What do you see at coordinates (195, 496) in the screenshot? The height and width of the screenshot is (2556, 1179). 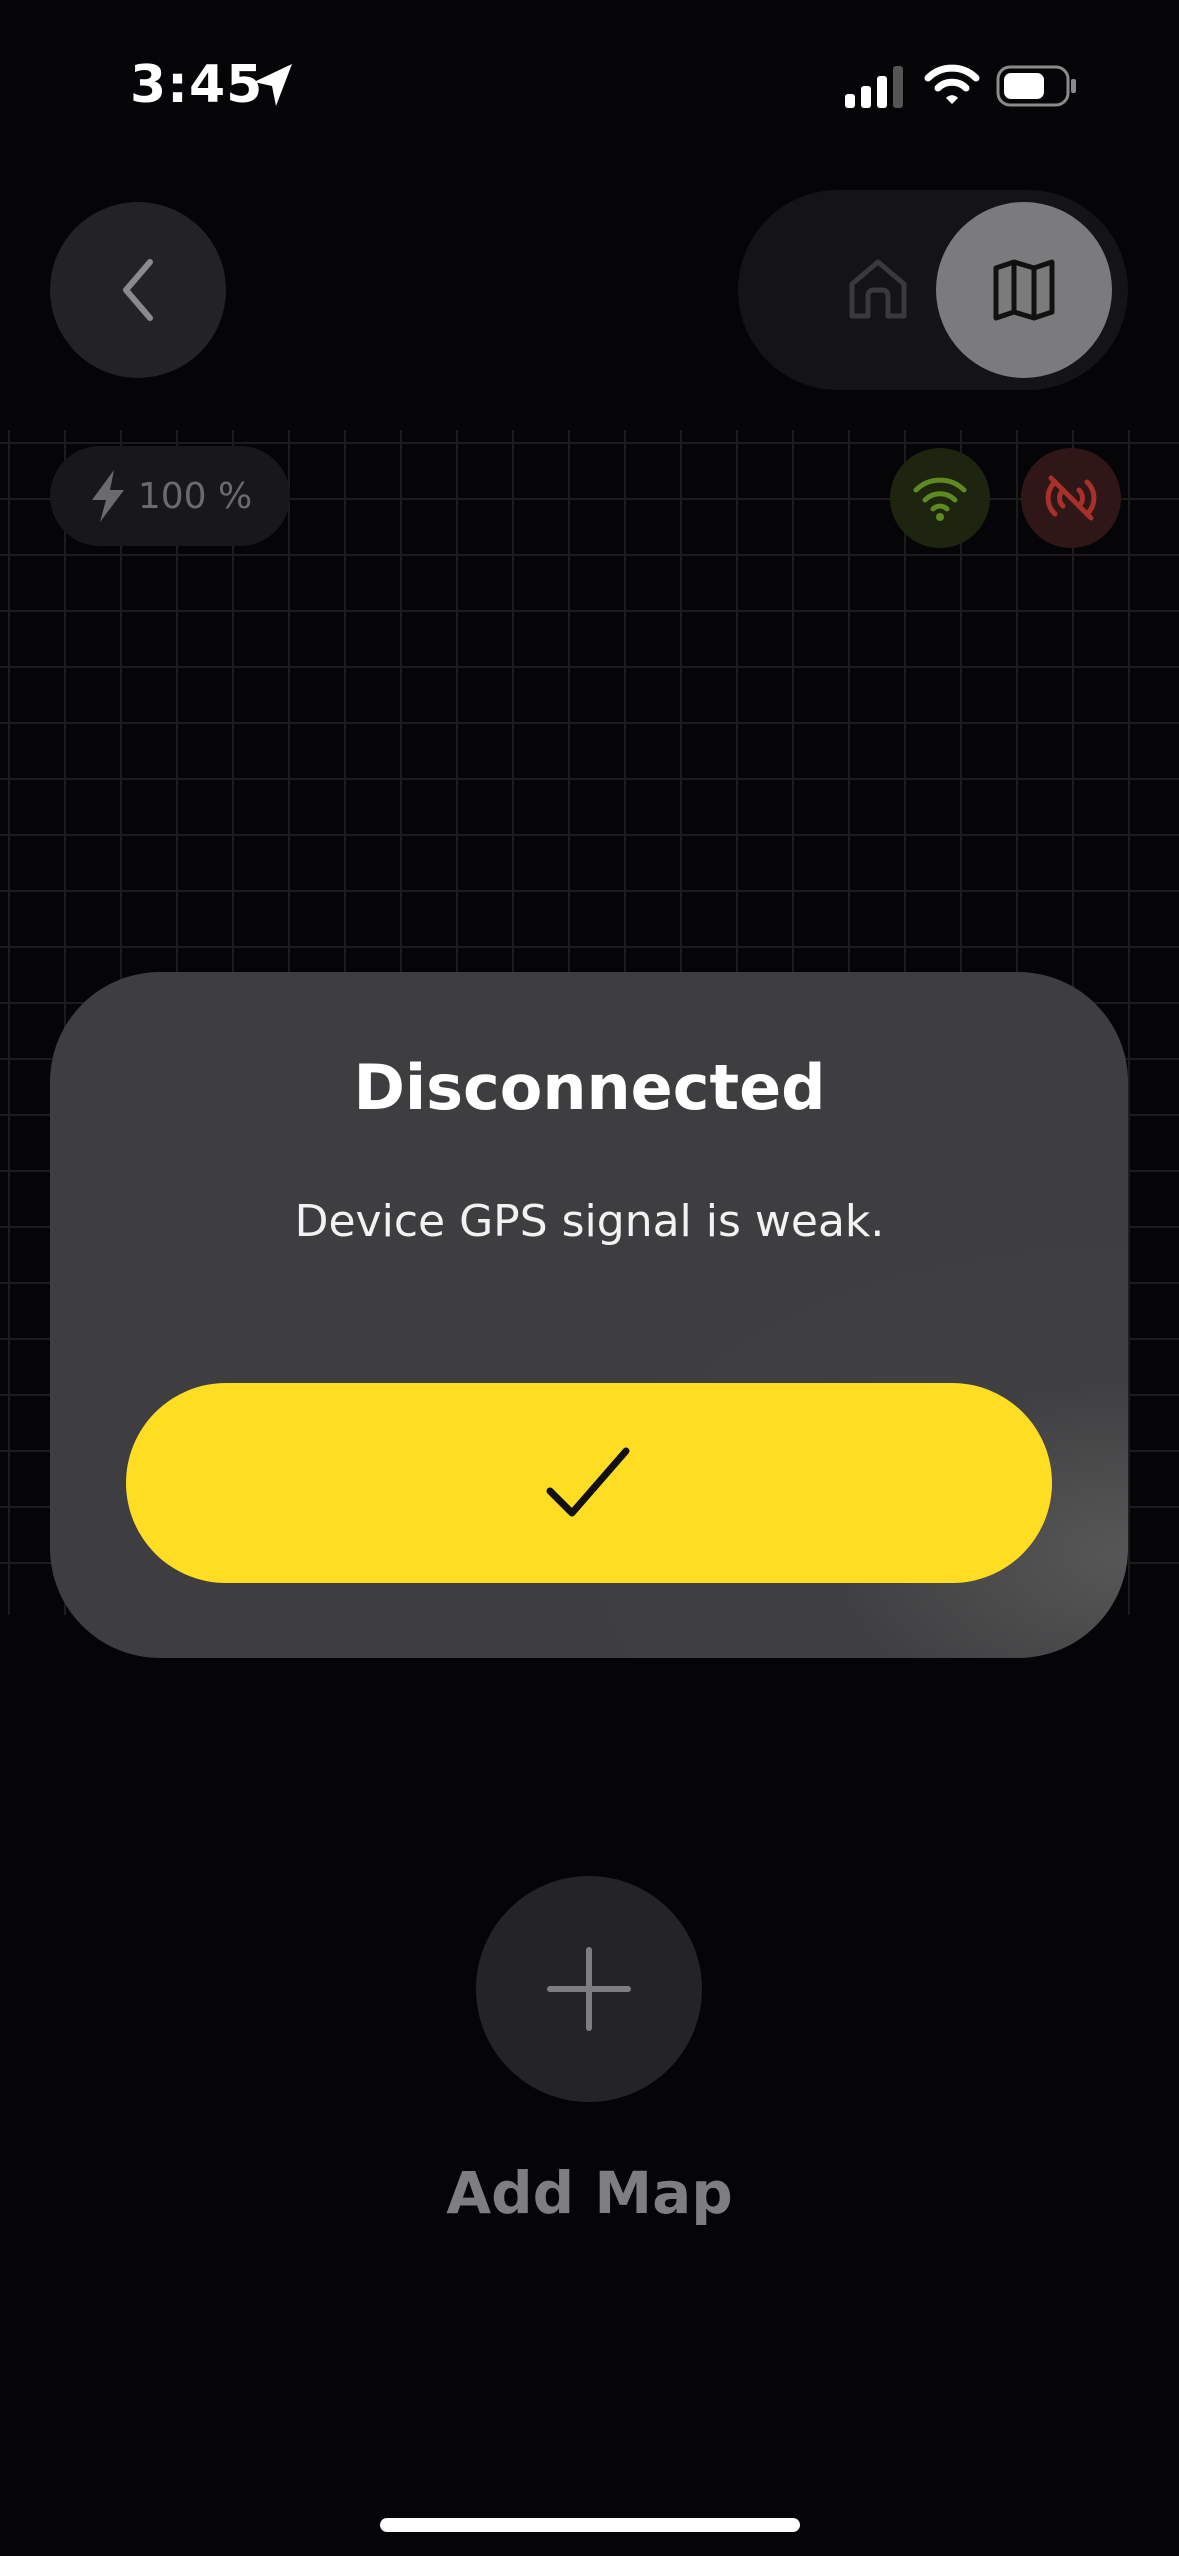 I see `battery-percentage: 100 %` at bounding box center [195, 496].